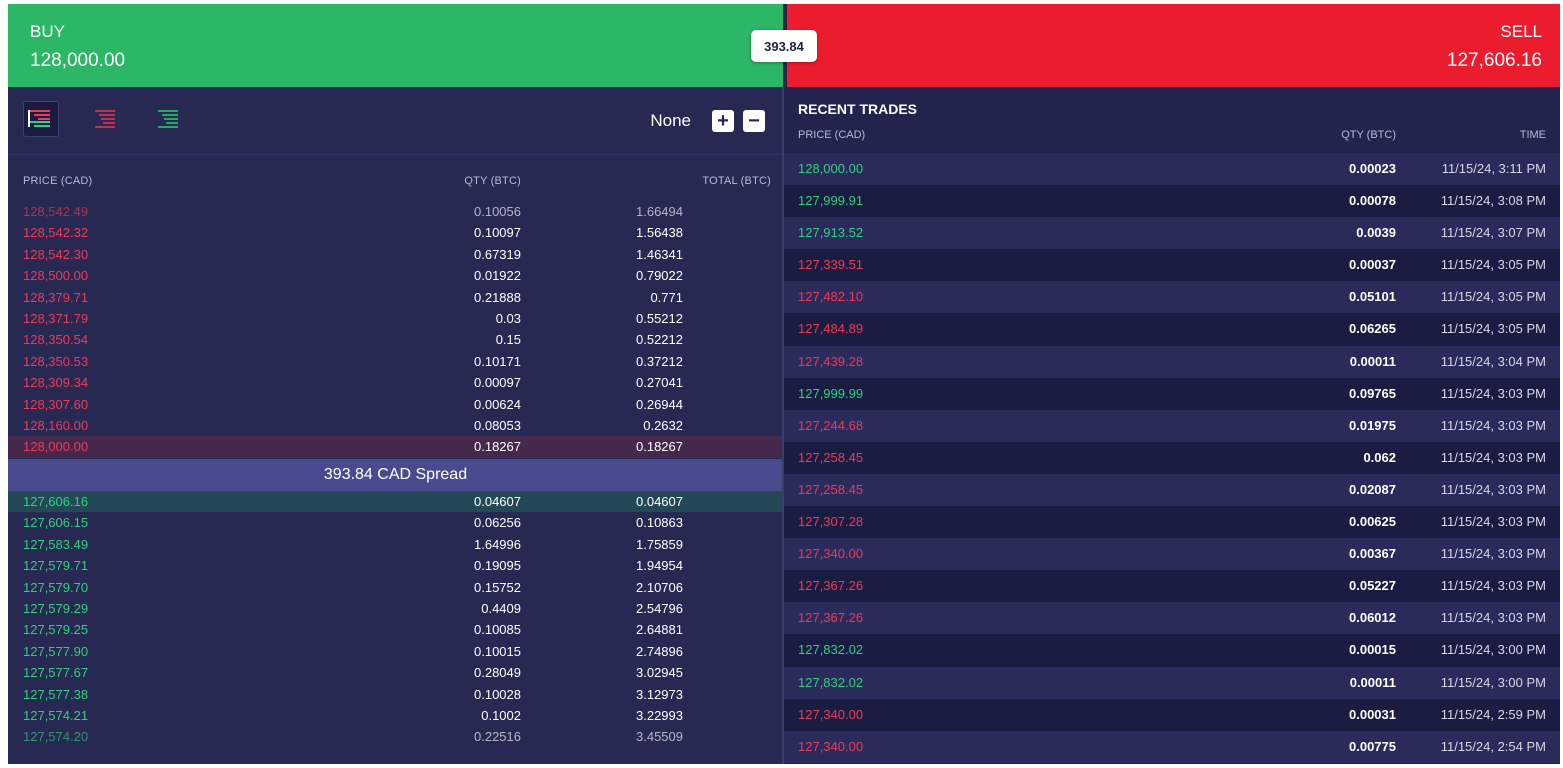 This screenshot has height=768, width=1563. I want to click on trade-qty: 0.00011, so click(1372, 682).